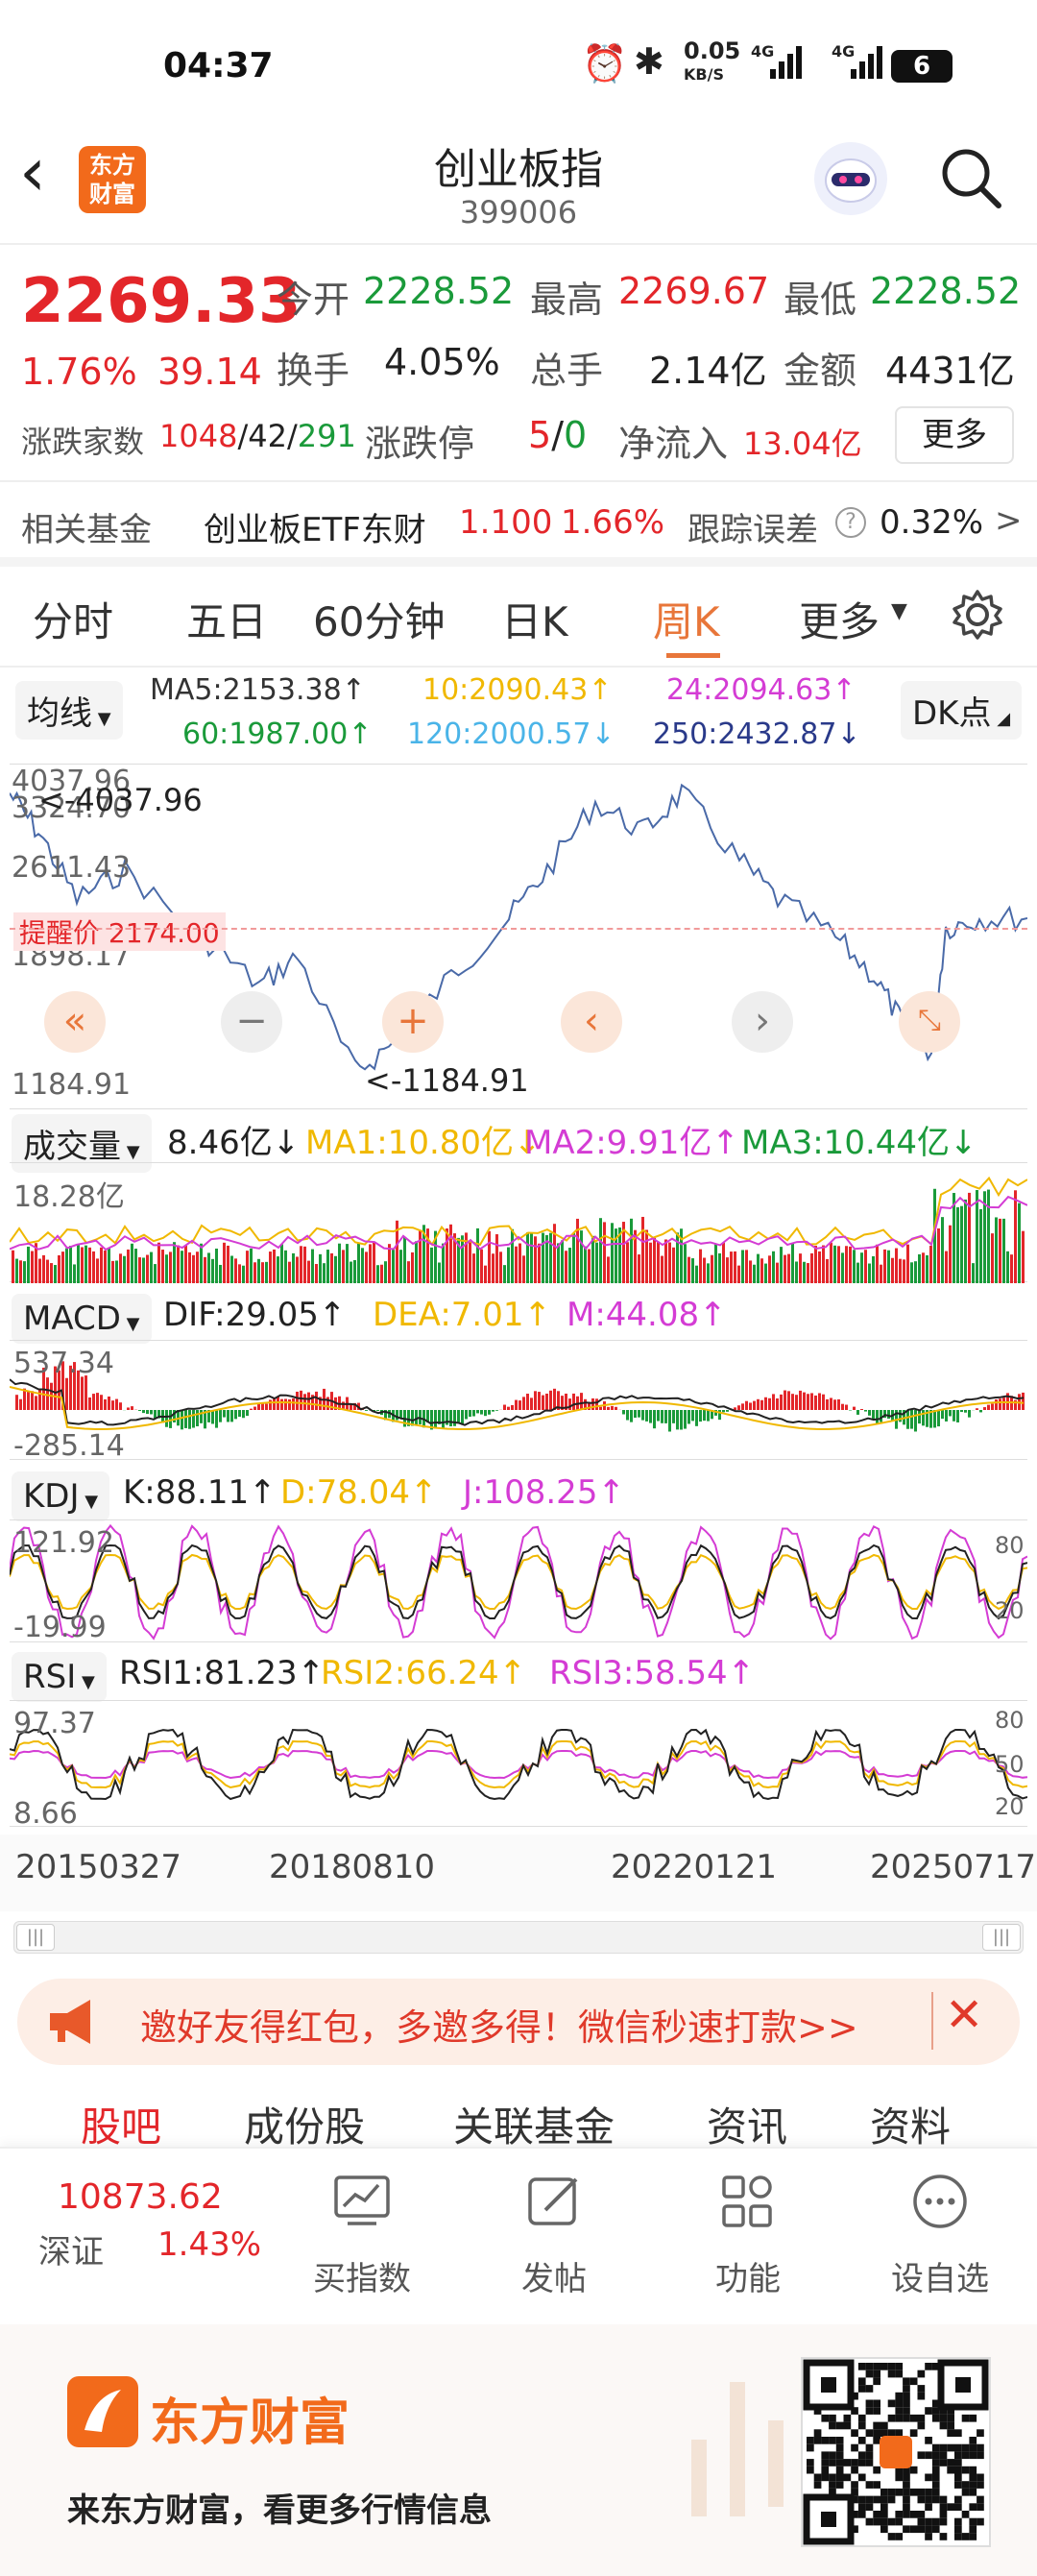 This screenshot has height=2576, width=1037. I want to click on volume-ma2-line, so click(518, 1223).